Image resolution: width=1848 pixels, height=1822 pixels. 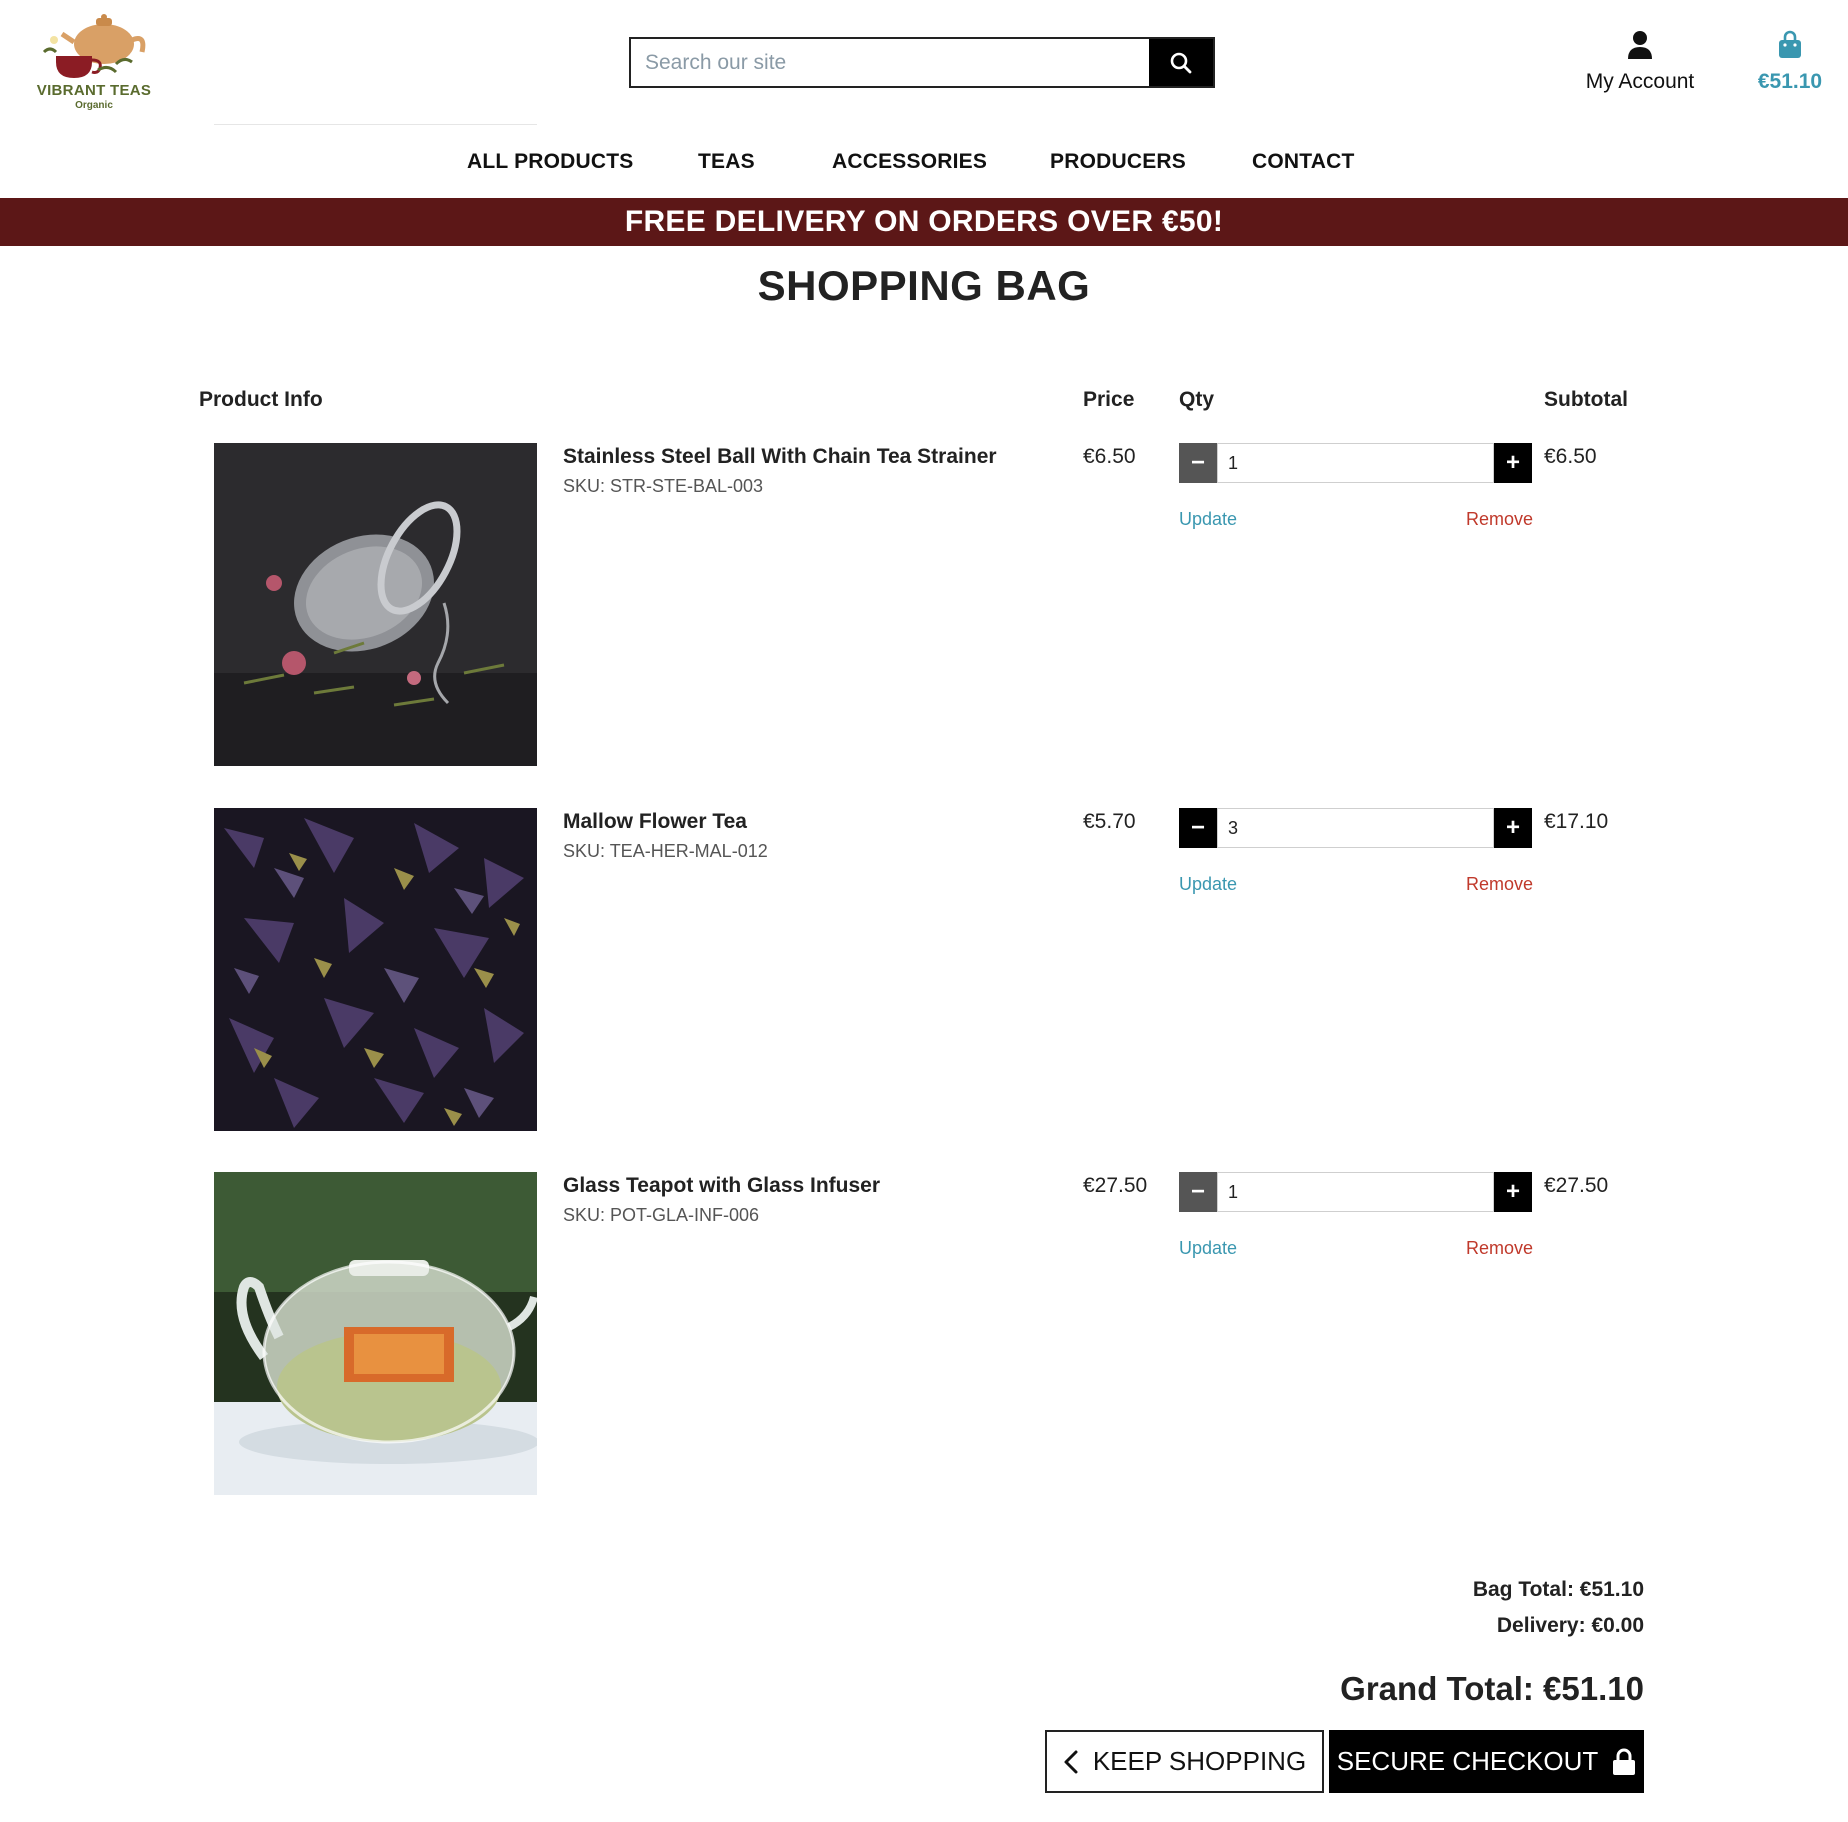 I want to click on teapot-logo-icon, so click(x=94, y=46).